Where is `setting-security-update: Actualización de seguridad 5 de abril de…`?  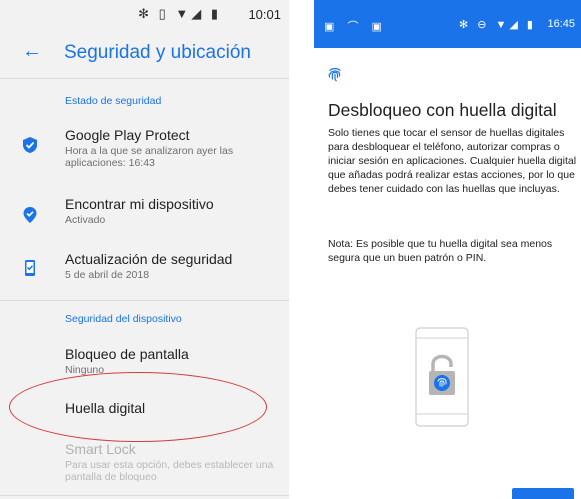 setting-security-update: Actualización de seguridad 5 de abril de… is located at coordinates (144, 271).